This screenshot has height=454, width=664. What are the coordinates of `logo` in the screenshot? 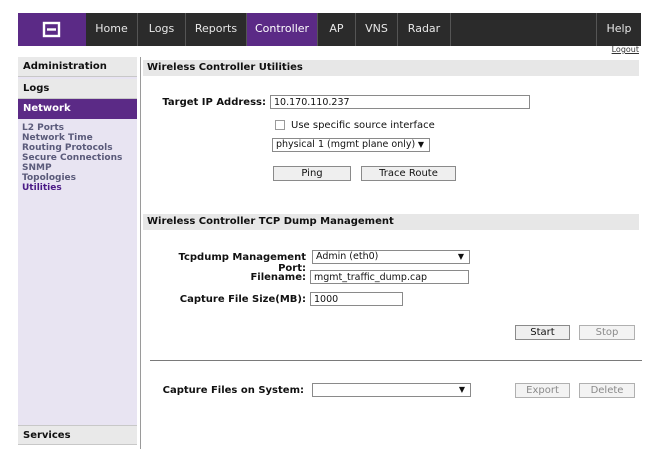 It's located at (52, 29).